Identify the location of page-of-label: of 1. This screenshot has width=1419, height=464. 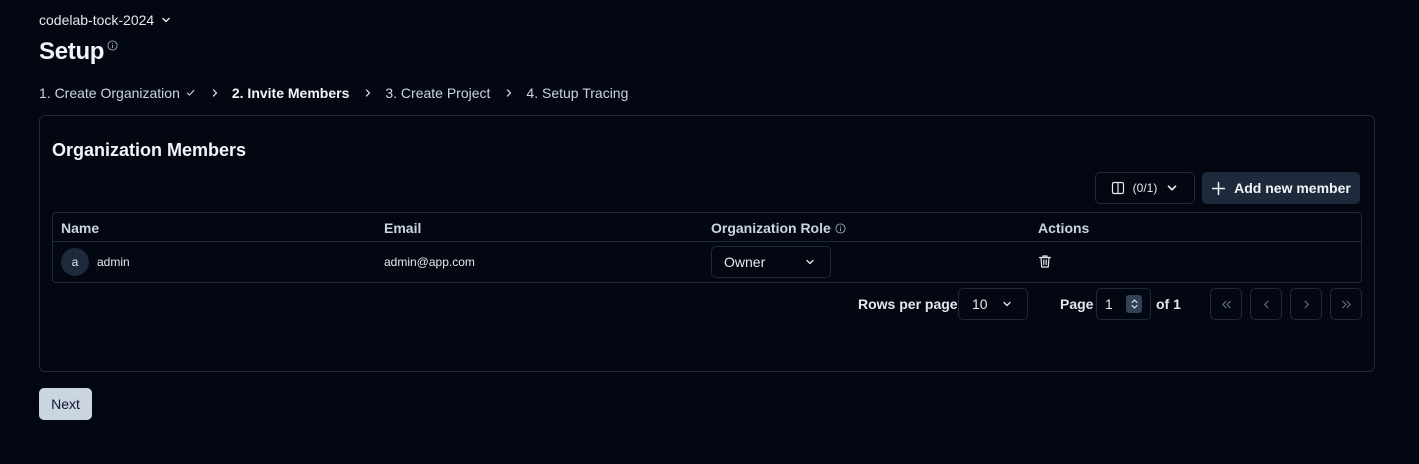
(1168, 304).